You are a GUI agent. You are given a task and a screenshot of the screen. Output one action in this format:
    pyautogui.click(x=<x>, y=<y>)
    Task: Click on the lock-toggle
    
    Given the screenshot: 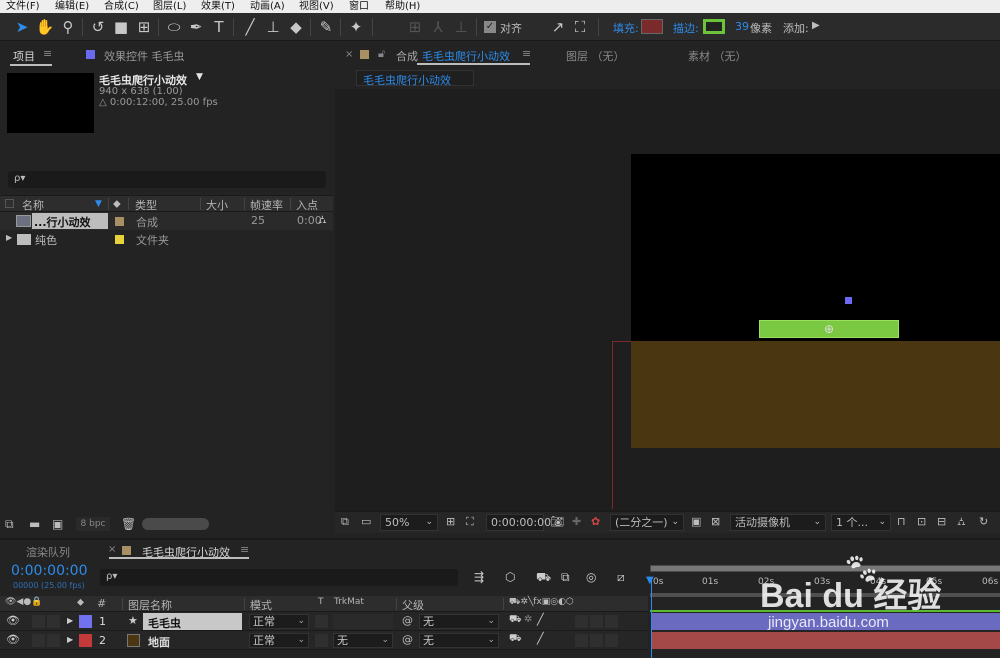 What is the action you would take?
    pyautogui.click(x=53, y=621)
    